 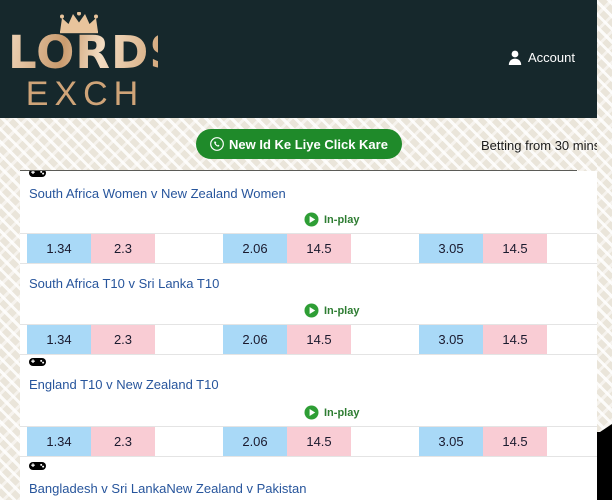 I want to click on vertical-scrollbar-thumb, so click(x=604, y=466).